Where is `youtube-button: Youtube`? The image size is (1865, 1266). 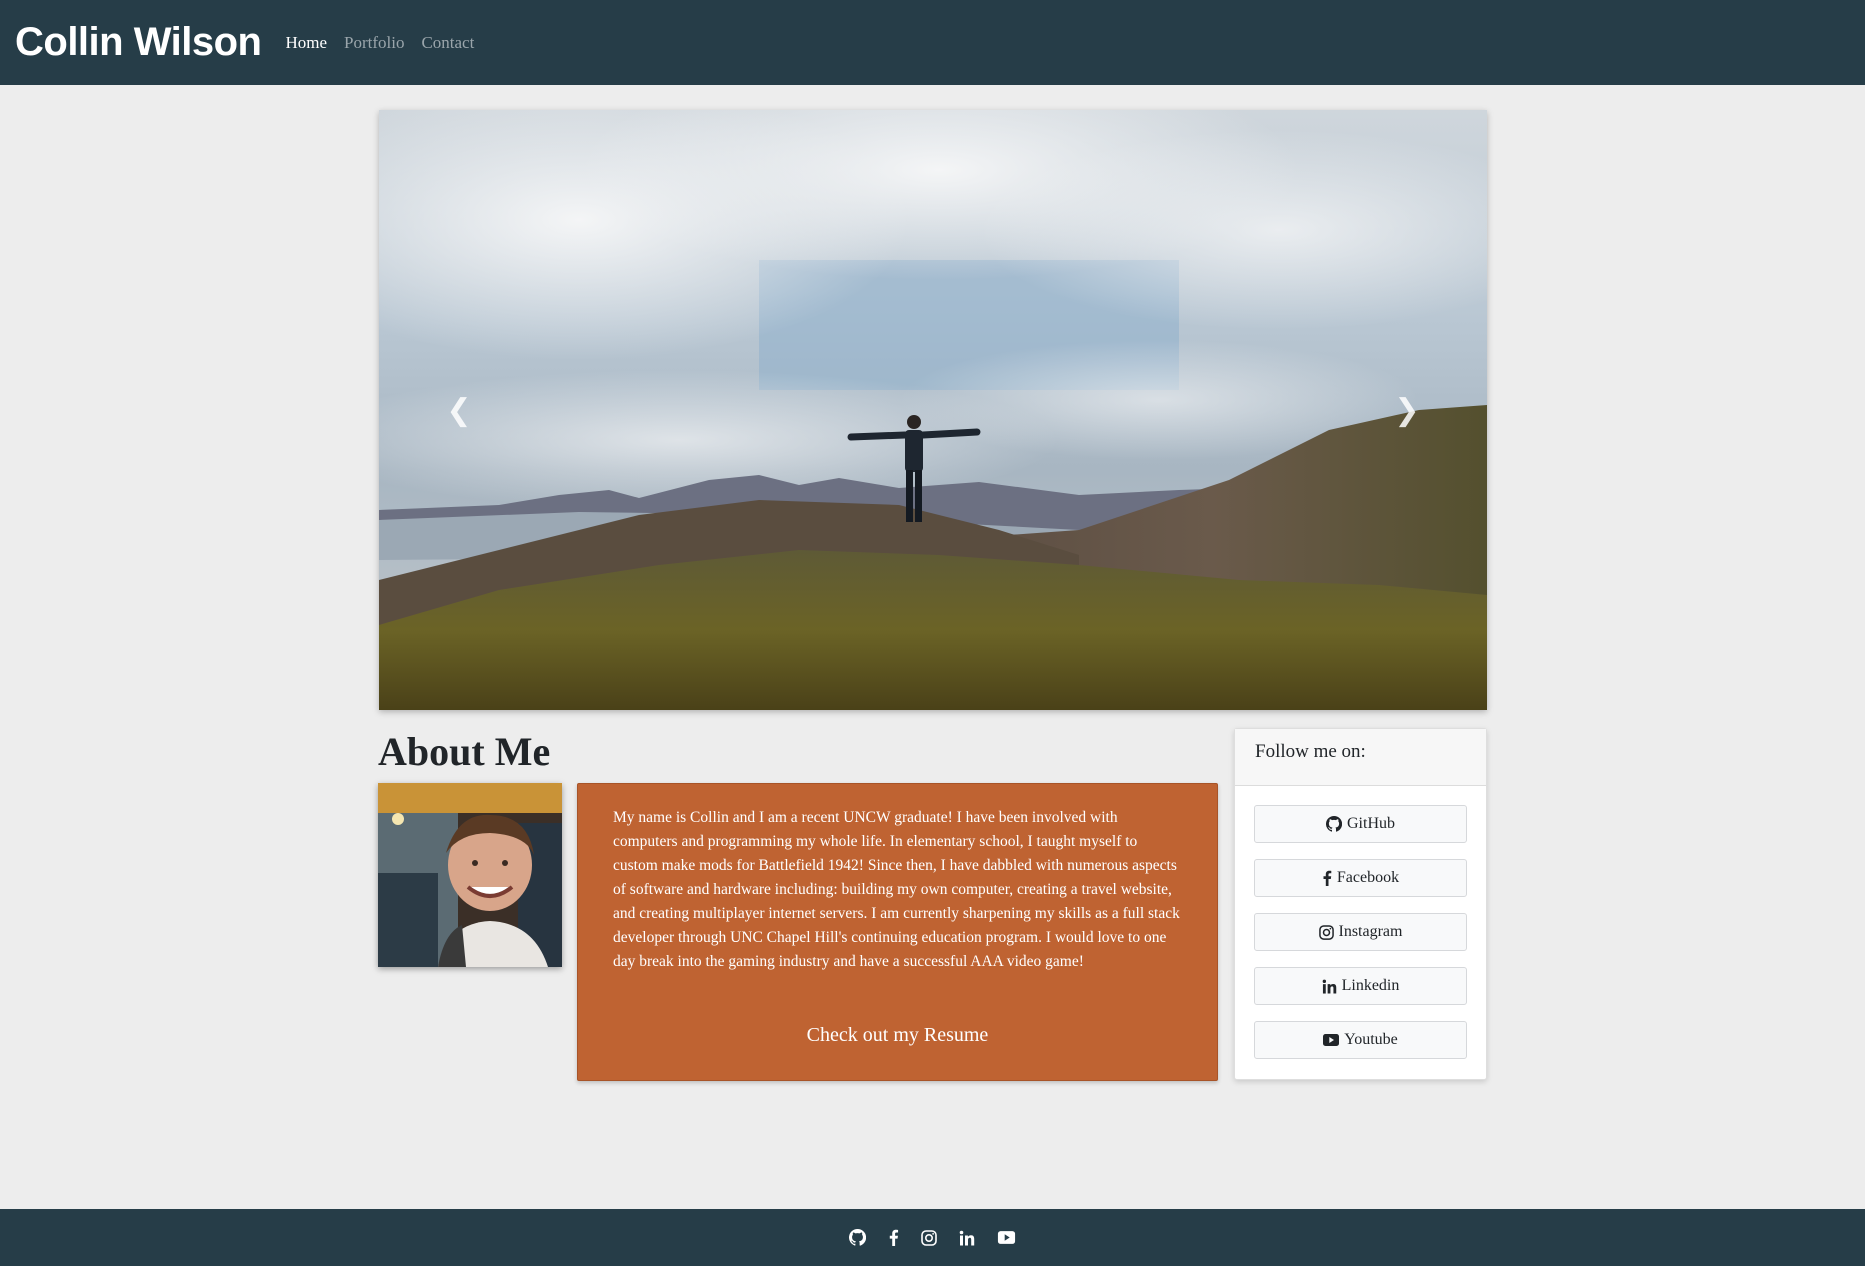
youtube-button: Youtube is located at coordinates (1360, 1040).